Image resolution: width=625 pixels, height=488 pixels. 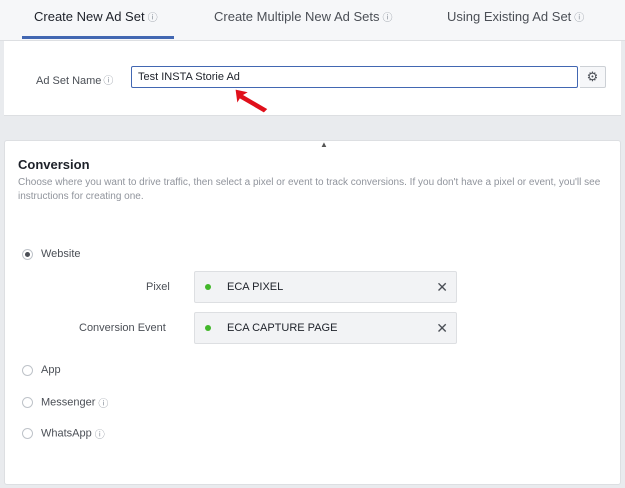 I want to click on radio-app: App, so click(x=41, y=370).